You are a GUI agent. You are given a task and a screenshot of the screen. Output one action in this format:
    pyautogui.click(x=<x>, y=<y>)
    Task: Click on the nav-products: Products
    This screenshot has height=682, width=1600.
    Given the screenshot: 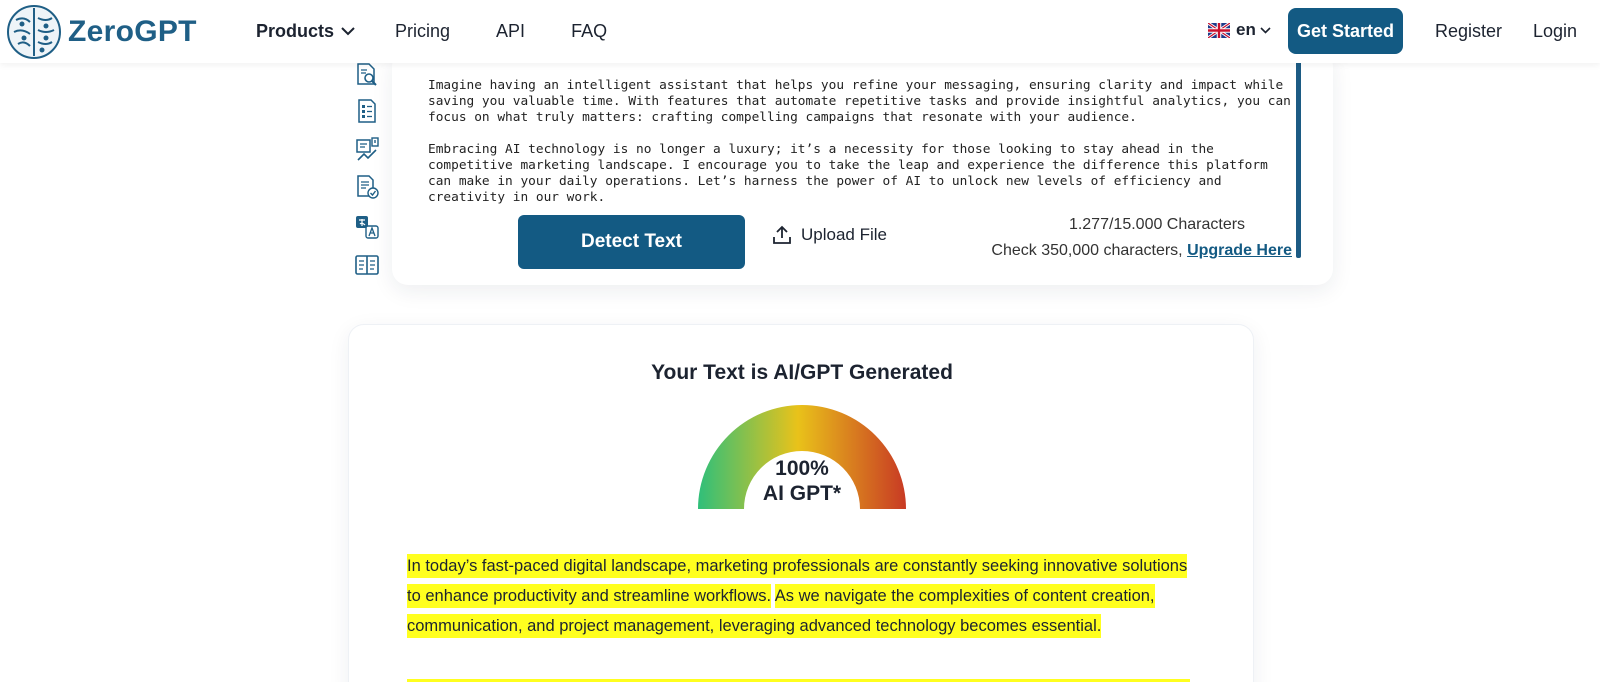 What is the action you would take?
    pyautogui.click(x=305, y=31)
    